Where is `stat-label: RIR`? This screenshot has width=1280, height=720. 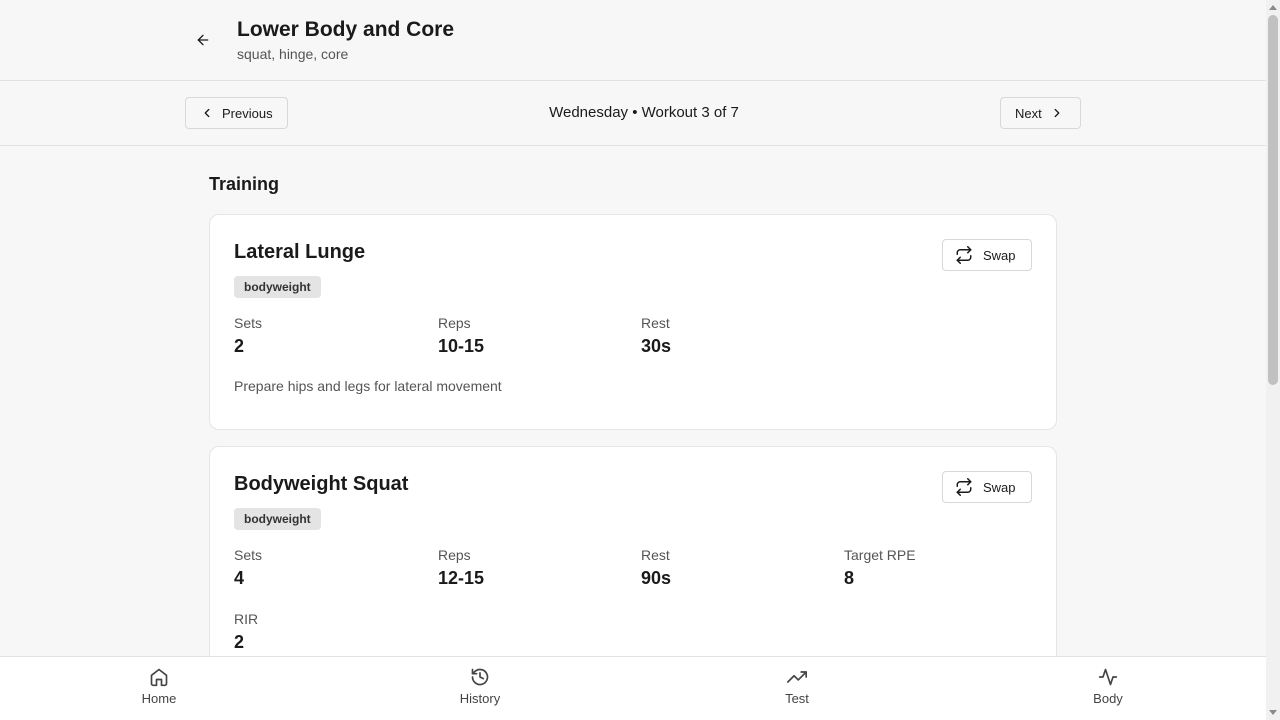
stat-label: RIR is located at coordinates (246, 619).